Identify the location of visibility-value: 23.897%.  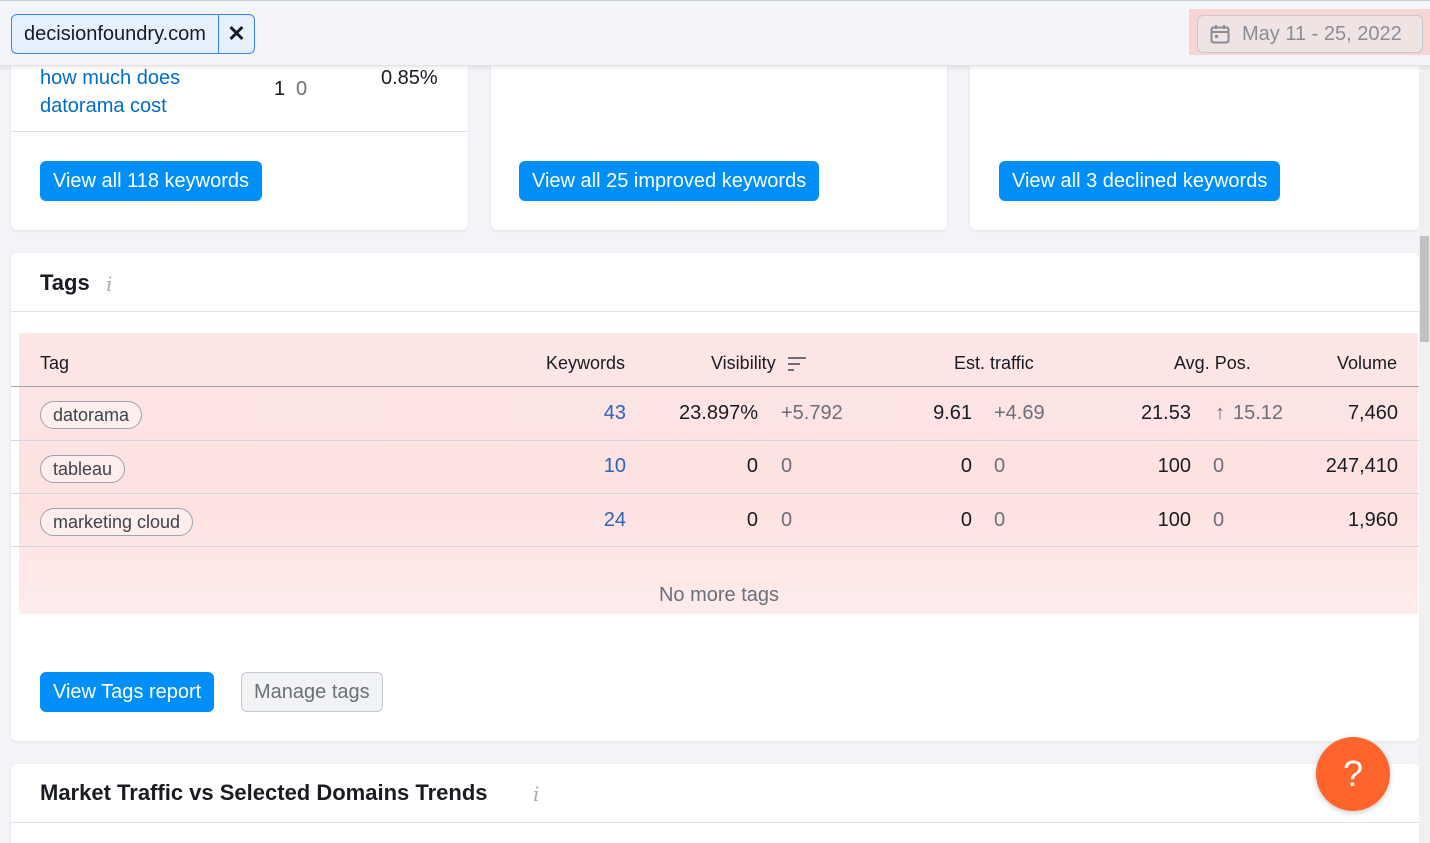
(718, 413).